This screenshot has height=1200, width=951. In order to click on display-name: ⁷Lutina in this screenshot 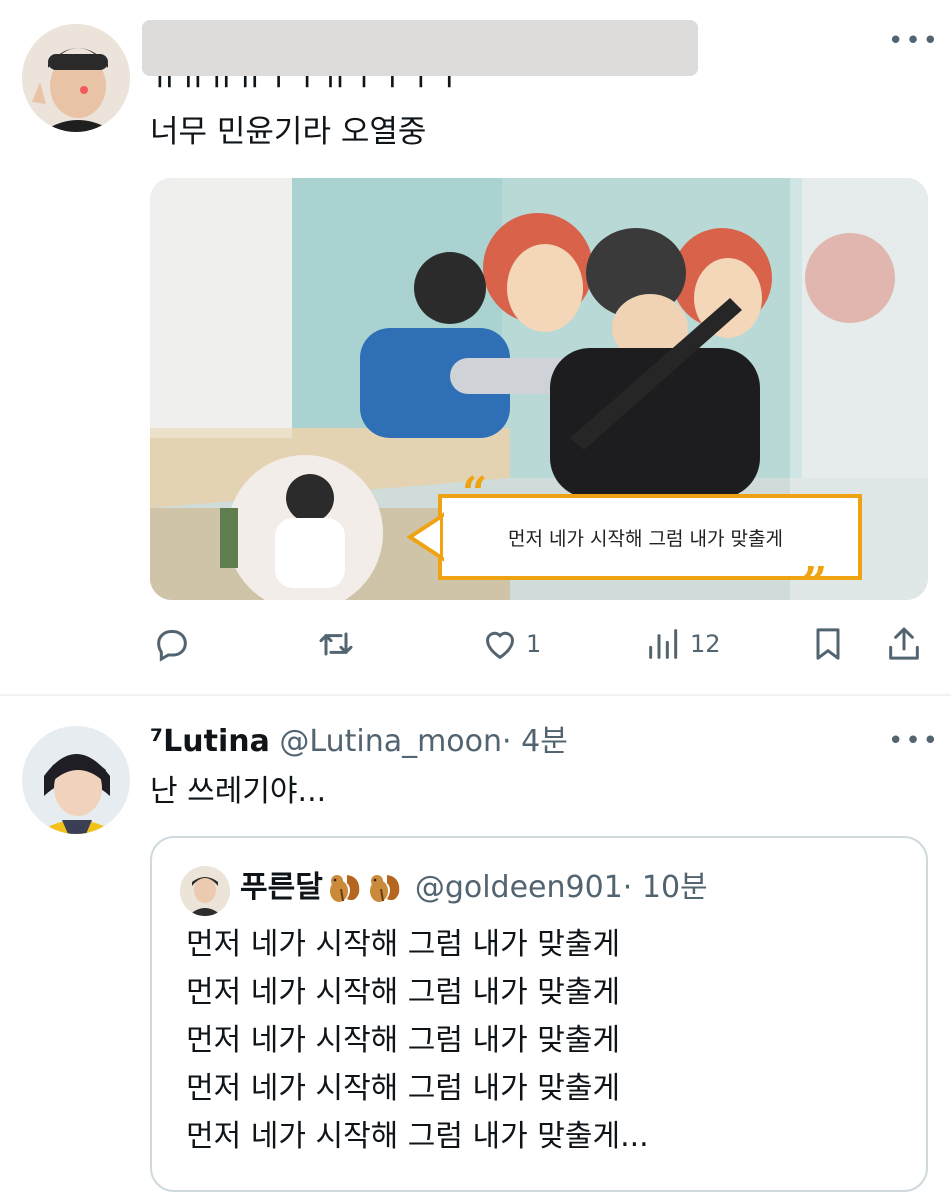, I will do `click(210, 741)`.